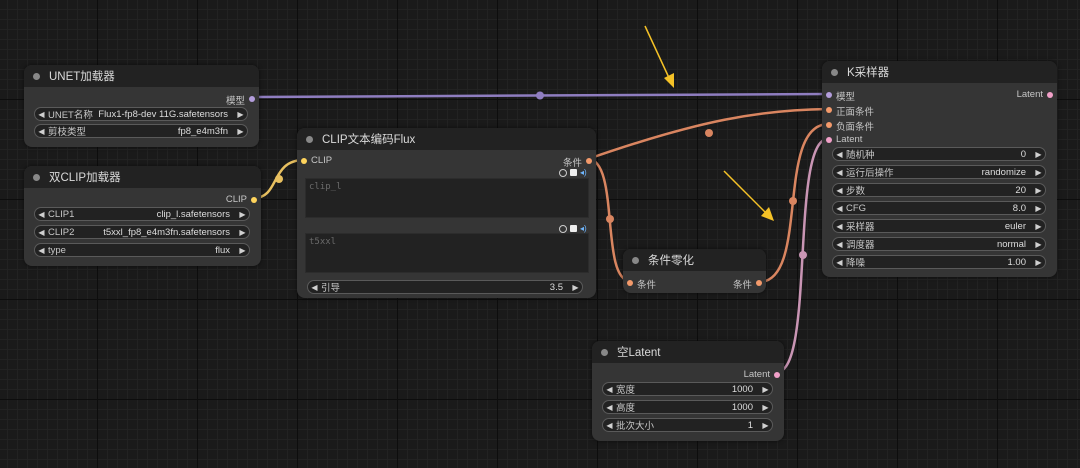 Image resolution: width=1080 pixels, height=468 pixels. I want to click on clip1-combo: ◀ CLIP1 clip_l.safetensors ▶, so click(142, 214).